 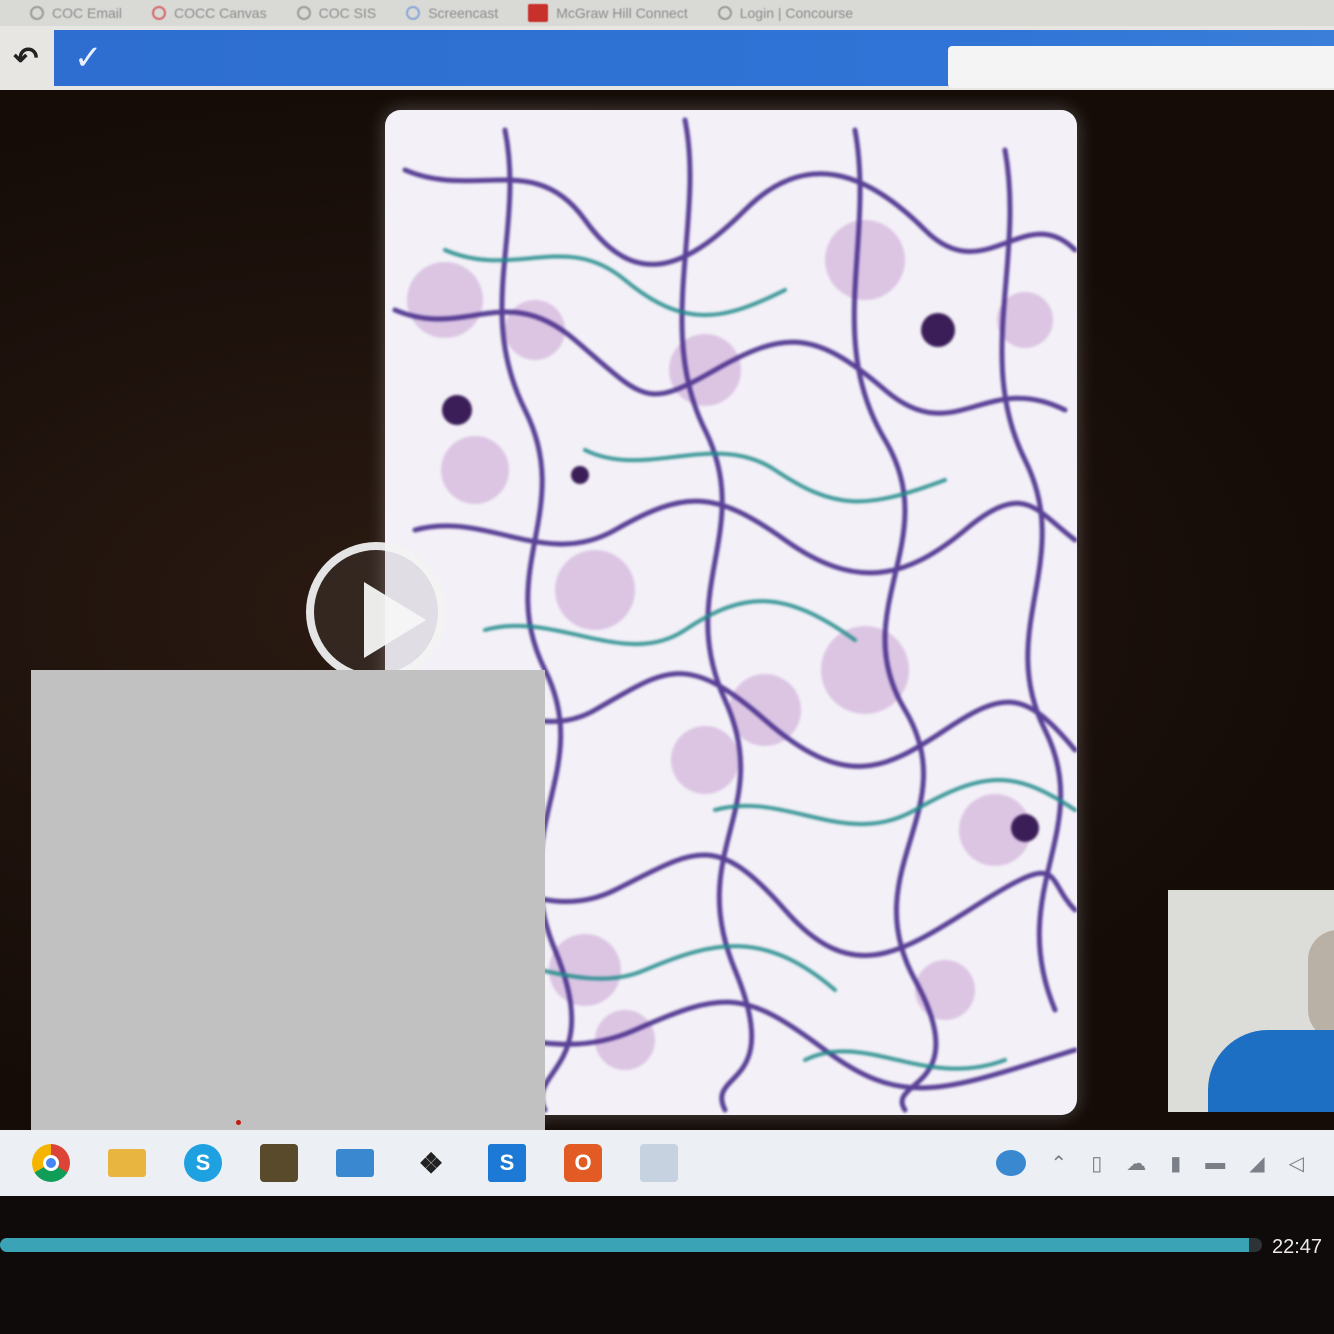 What do you see at coordinates (667, 1265) in the screenshot?
I see `video-controls: 22:47` at bounding box center [667, 1265].